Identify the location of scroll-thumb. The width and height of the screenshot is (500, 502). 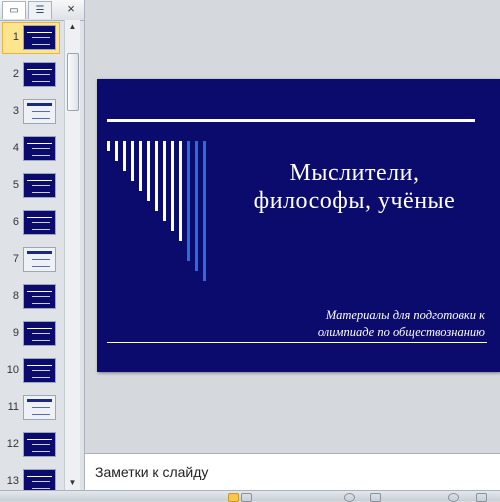
(73, 82).